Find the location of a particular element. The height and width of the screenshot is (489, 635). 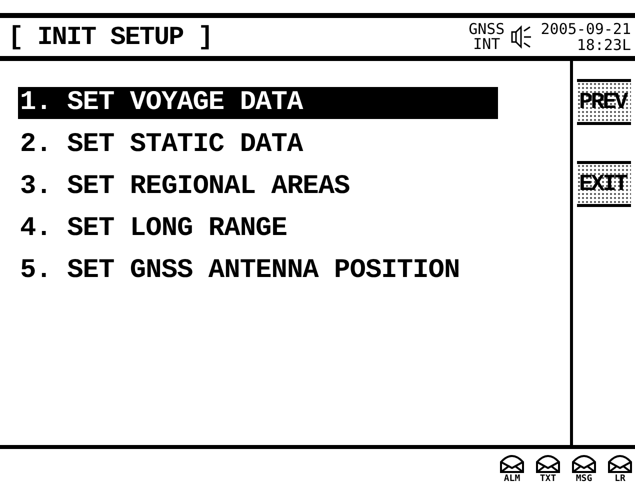

screen-title: [ INIT SETUP ] is located at coordinates (111, 37).